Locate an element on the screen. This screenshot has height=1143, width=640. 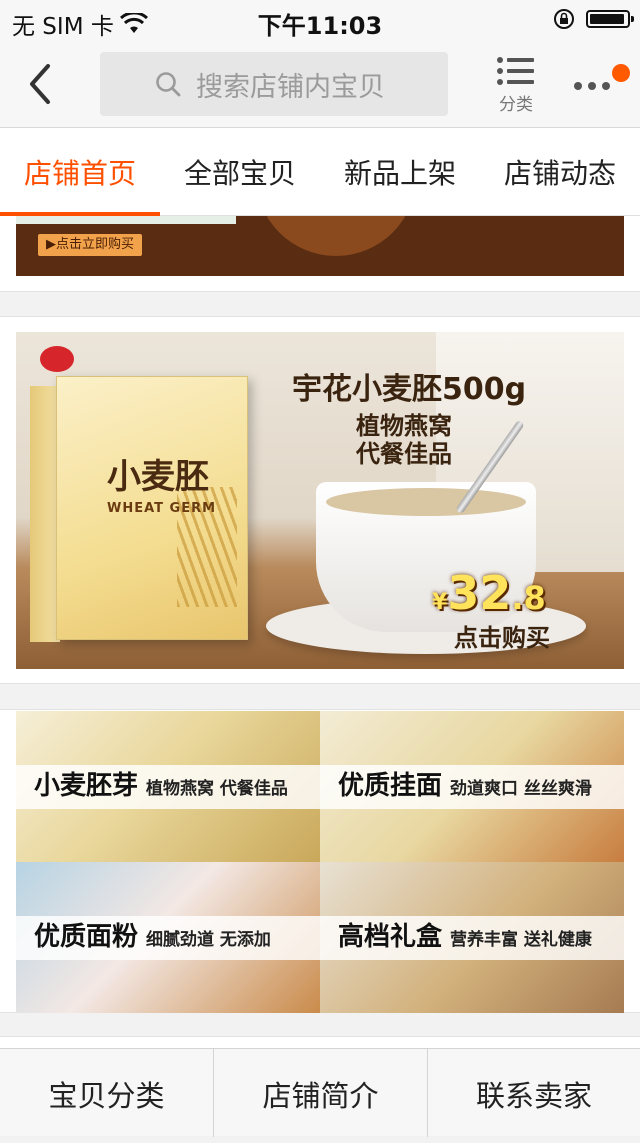
status-bar: 无 SIM 卡 下午11:03 is located at coordinates (320, 20).